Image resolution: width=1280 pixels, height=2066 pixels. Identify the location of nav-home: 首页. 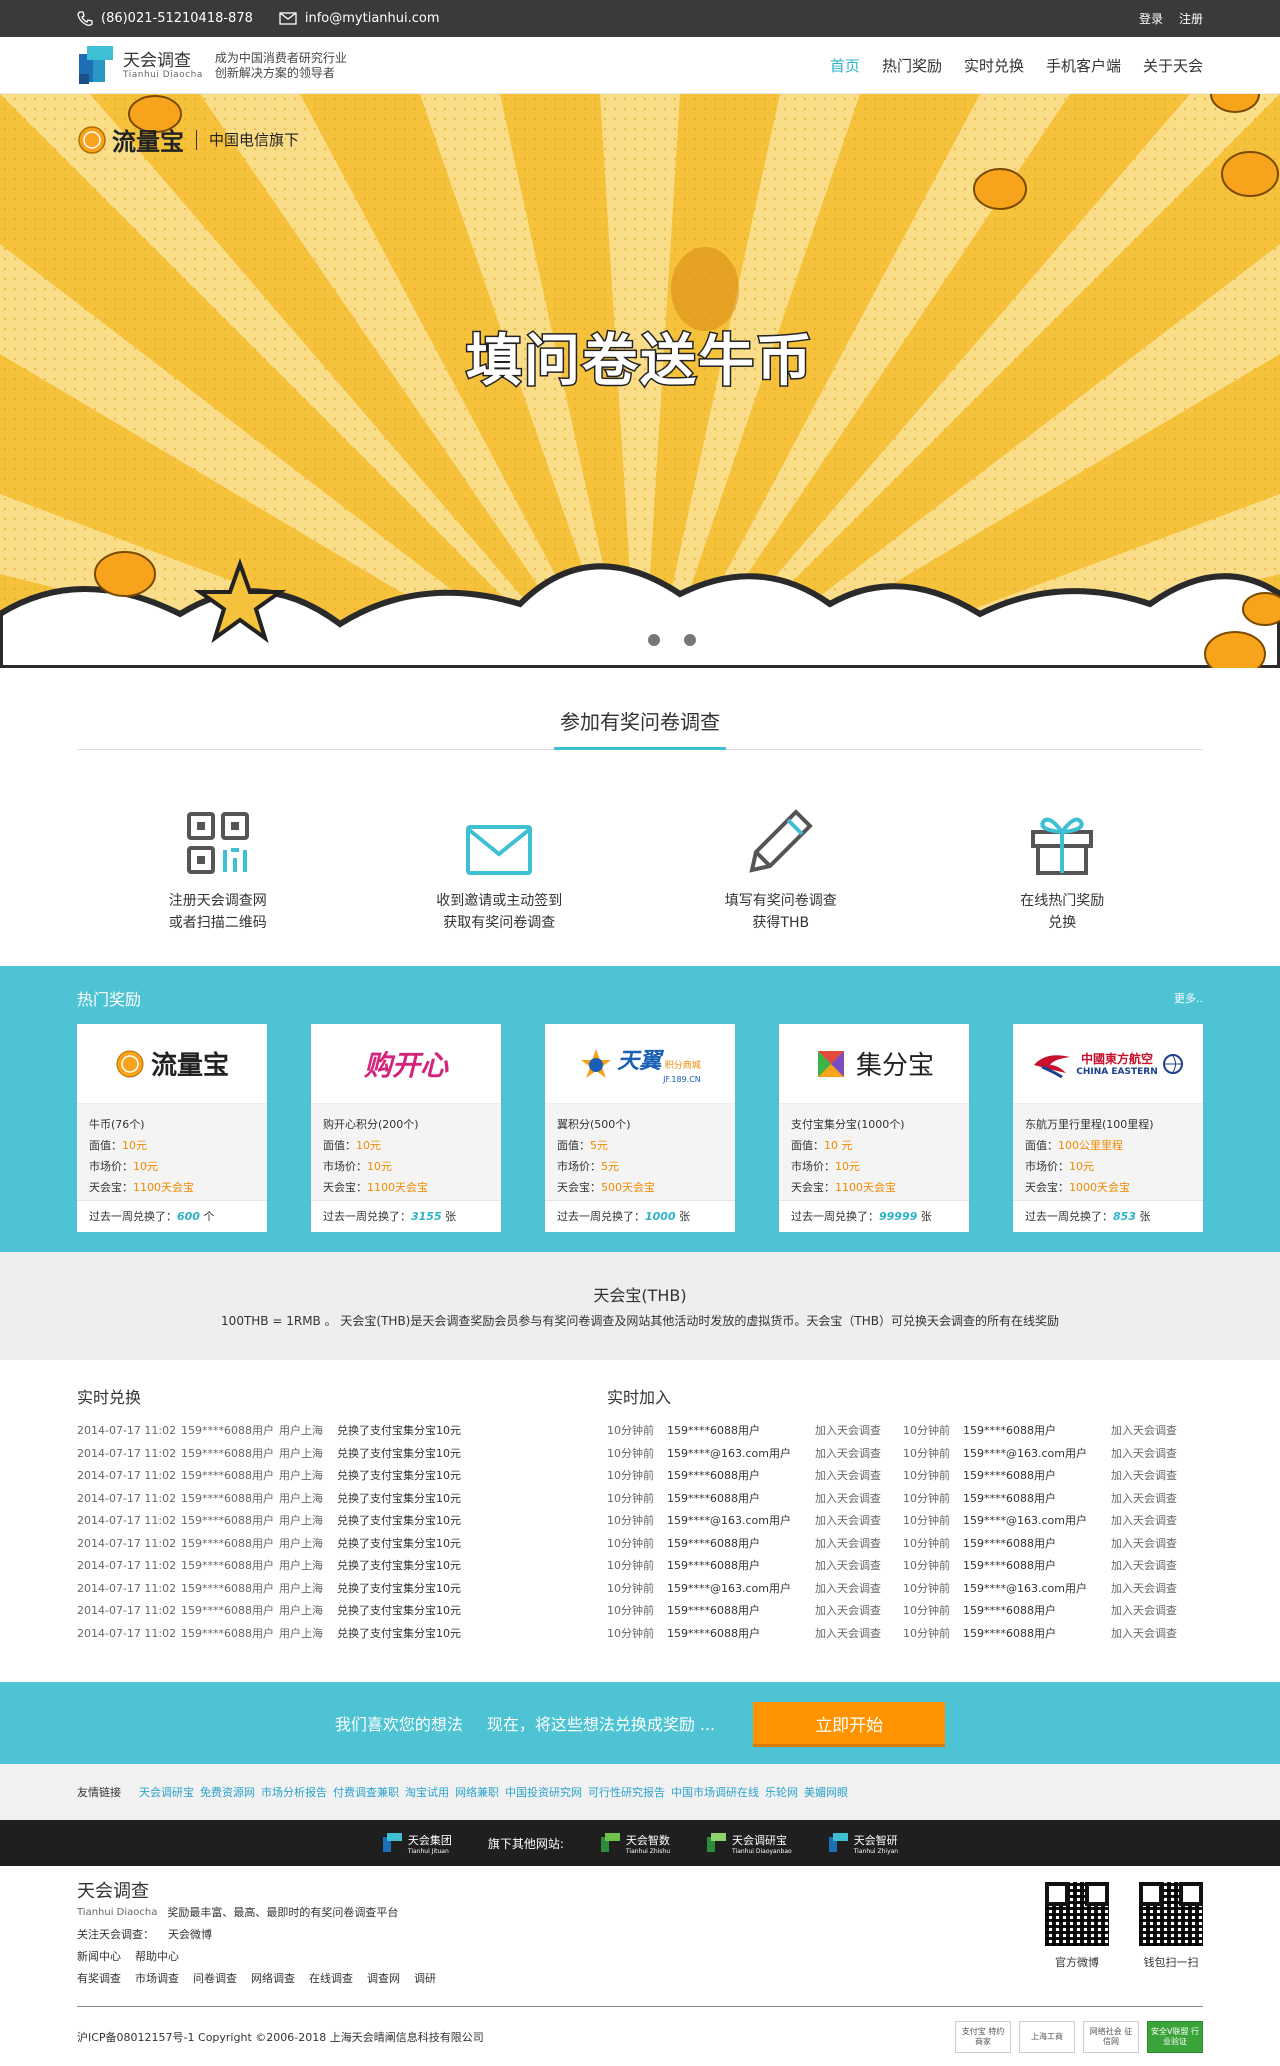
(845, 65).